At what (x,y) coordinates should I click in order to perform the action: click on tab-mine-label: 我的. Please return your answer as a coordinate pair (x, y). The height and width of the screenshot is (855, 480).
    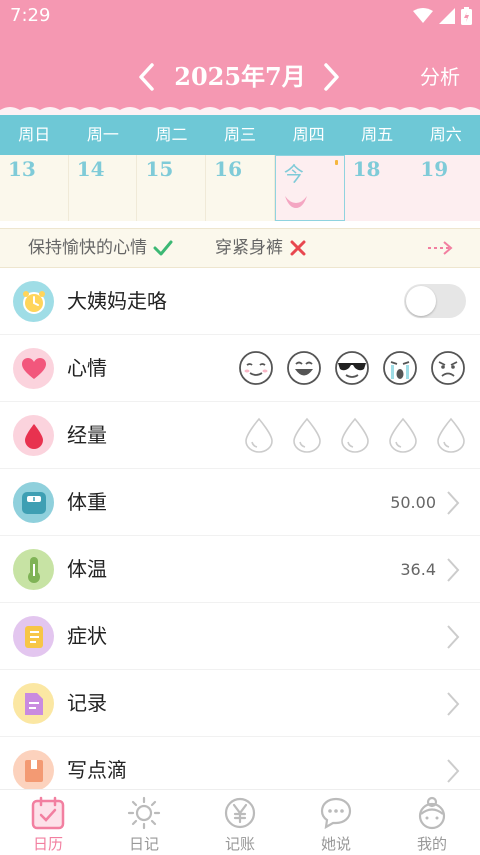
    Looking at the image, I should click on (431, 844).